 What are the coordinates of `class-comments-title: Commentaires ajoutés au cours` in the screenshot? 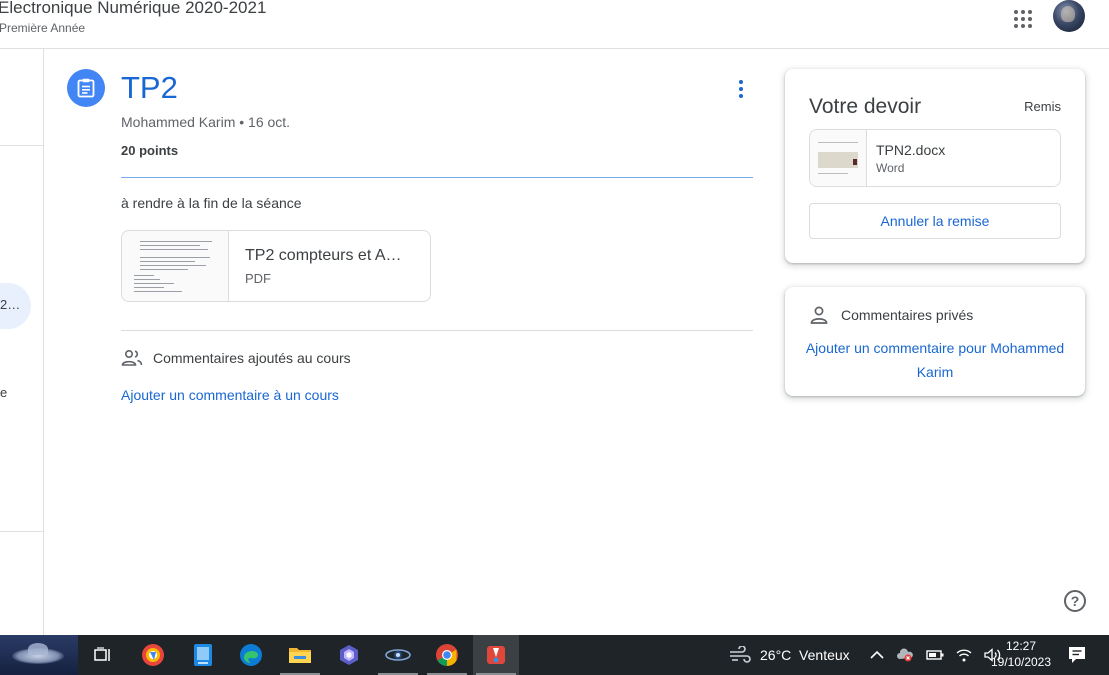 It's located at (252, 358).